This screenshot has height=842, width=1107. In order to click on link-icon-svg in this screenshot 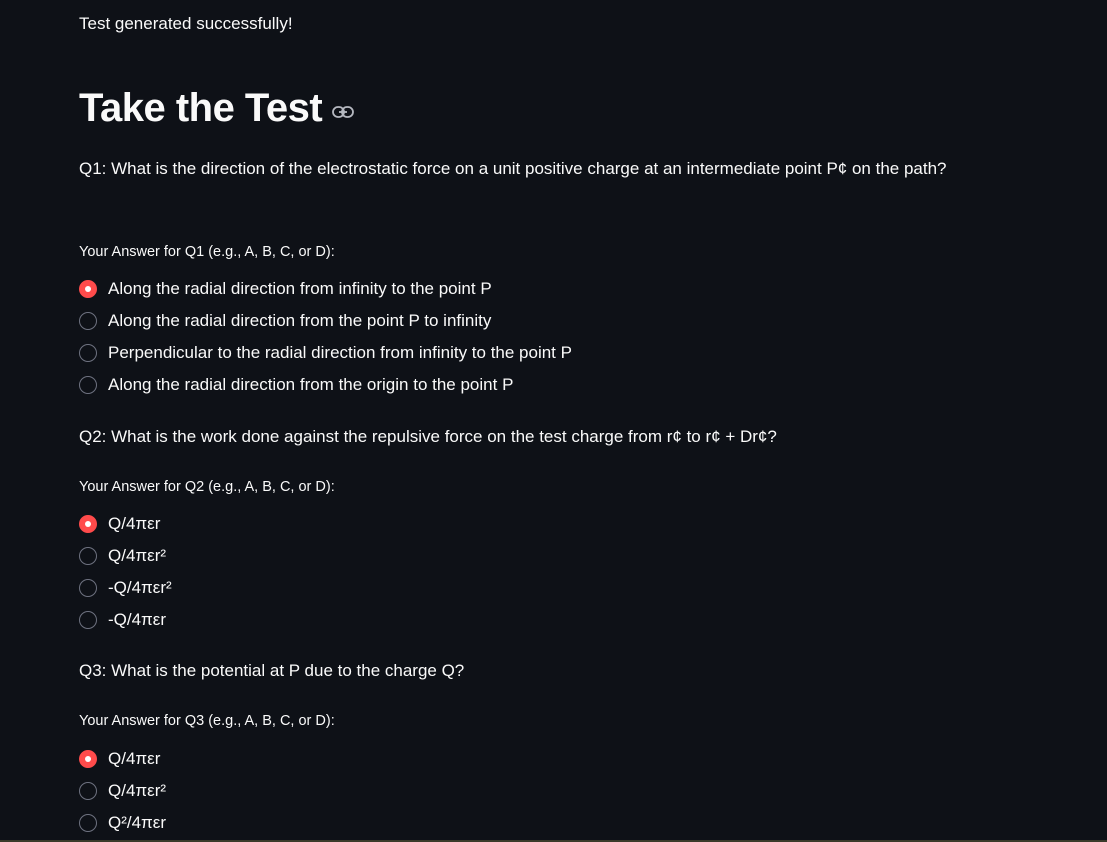, I will do `click(343, 112)`.